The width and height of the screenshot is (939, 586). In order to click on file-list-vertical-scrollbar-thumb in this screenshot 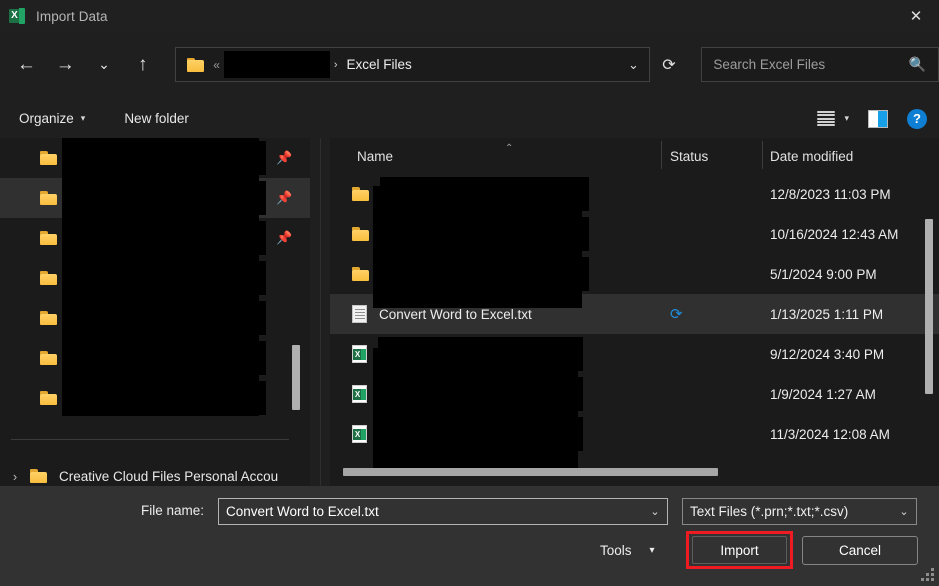, I will do `click(929, 306)`.